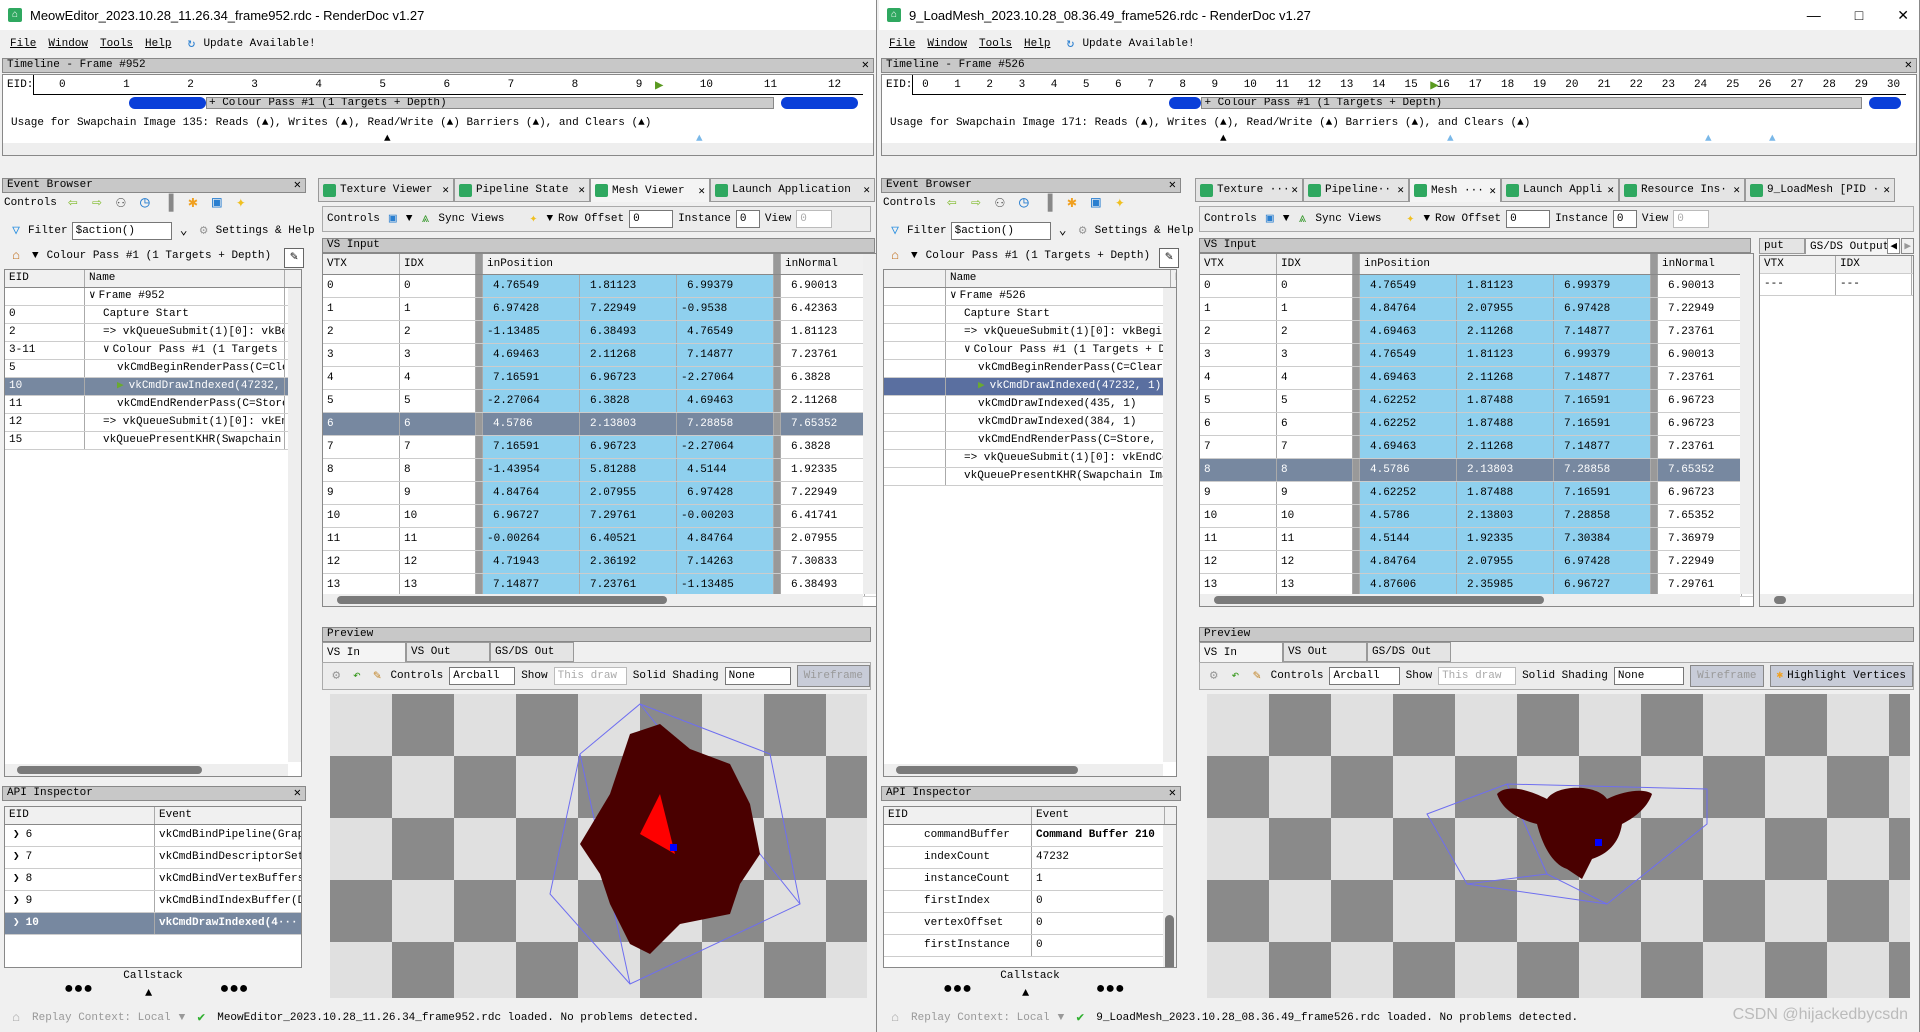  I want to click on table-row: 4 4 4.69463 2.11268 7.14877 7.23761, so click(1476, 378).